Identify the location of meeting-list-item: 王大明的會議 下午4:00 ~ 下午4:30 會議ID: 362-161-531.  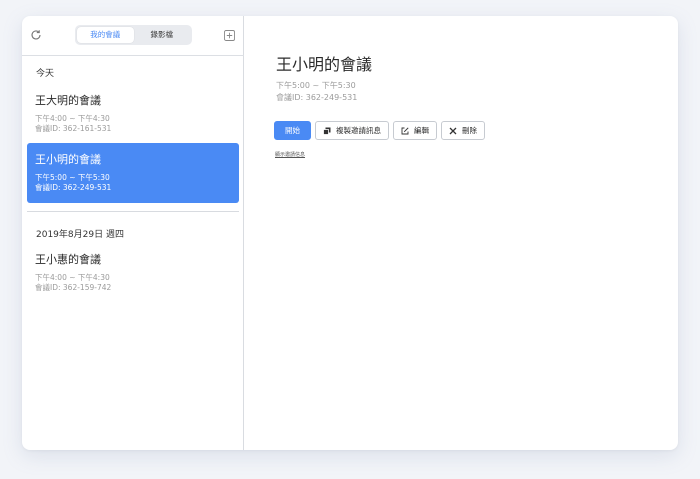
(133, 114).